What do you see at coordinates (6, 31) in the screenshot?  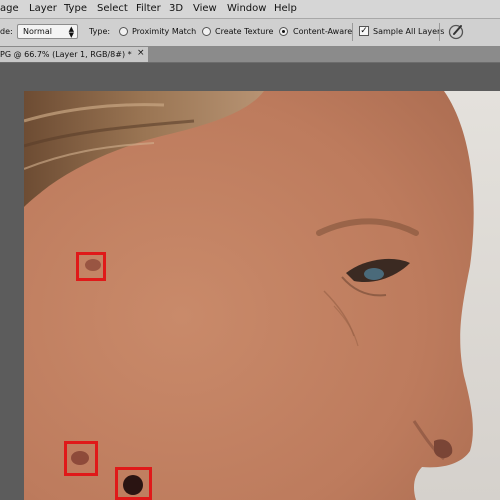 I see `mode-label: de:` at bounding box center [6, 31].